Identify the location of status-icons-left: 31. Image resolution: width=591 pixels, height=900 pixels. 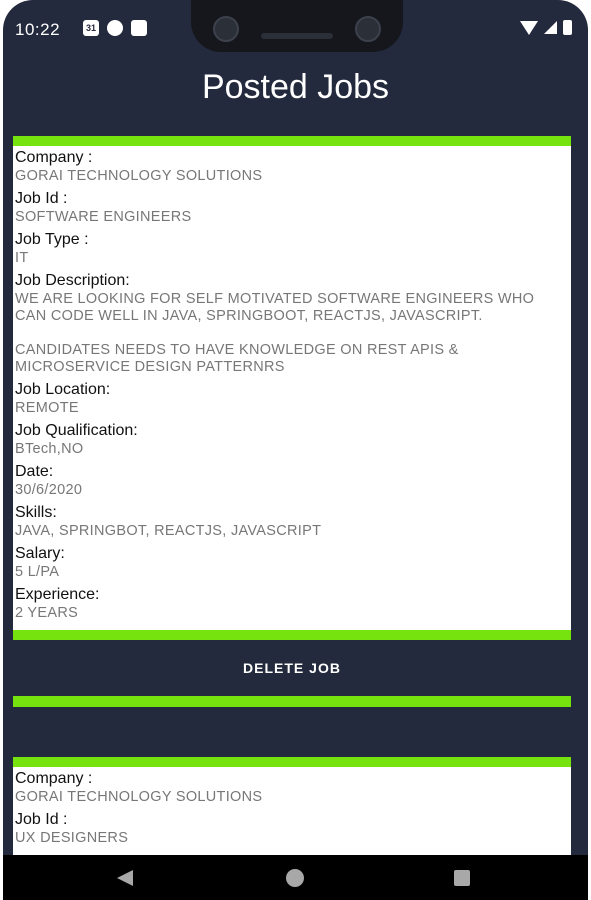
(115, 28).